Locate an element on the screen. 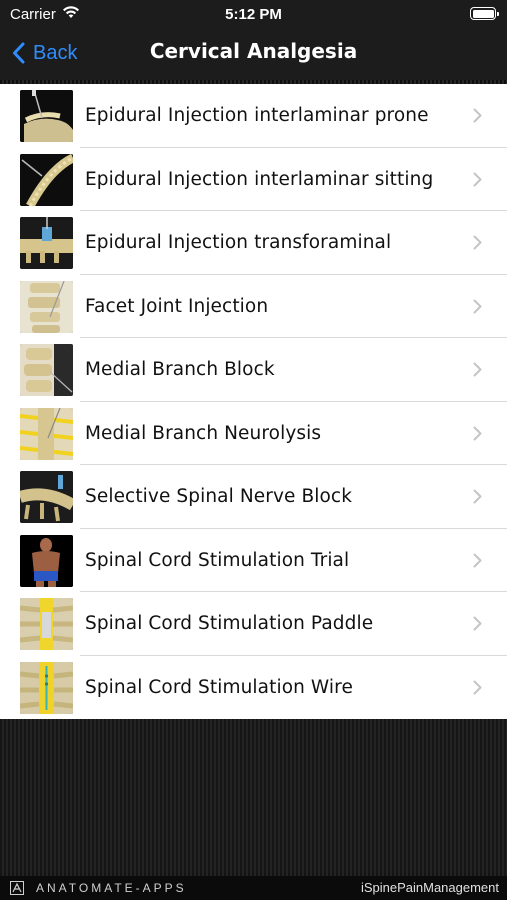  list-item: Epidural Injection transforaminal is located at coordinates (253, 243).